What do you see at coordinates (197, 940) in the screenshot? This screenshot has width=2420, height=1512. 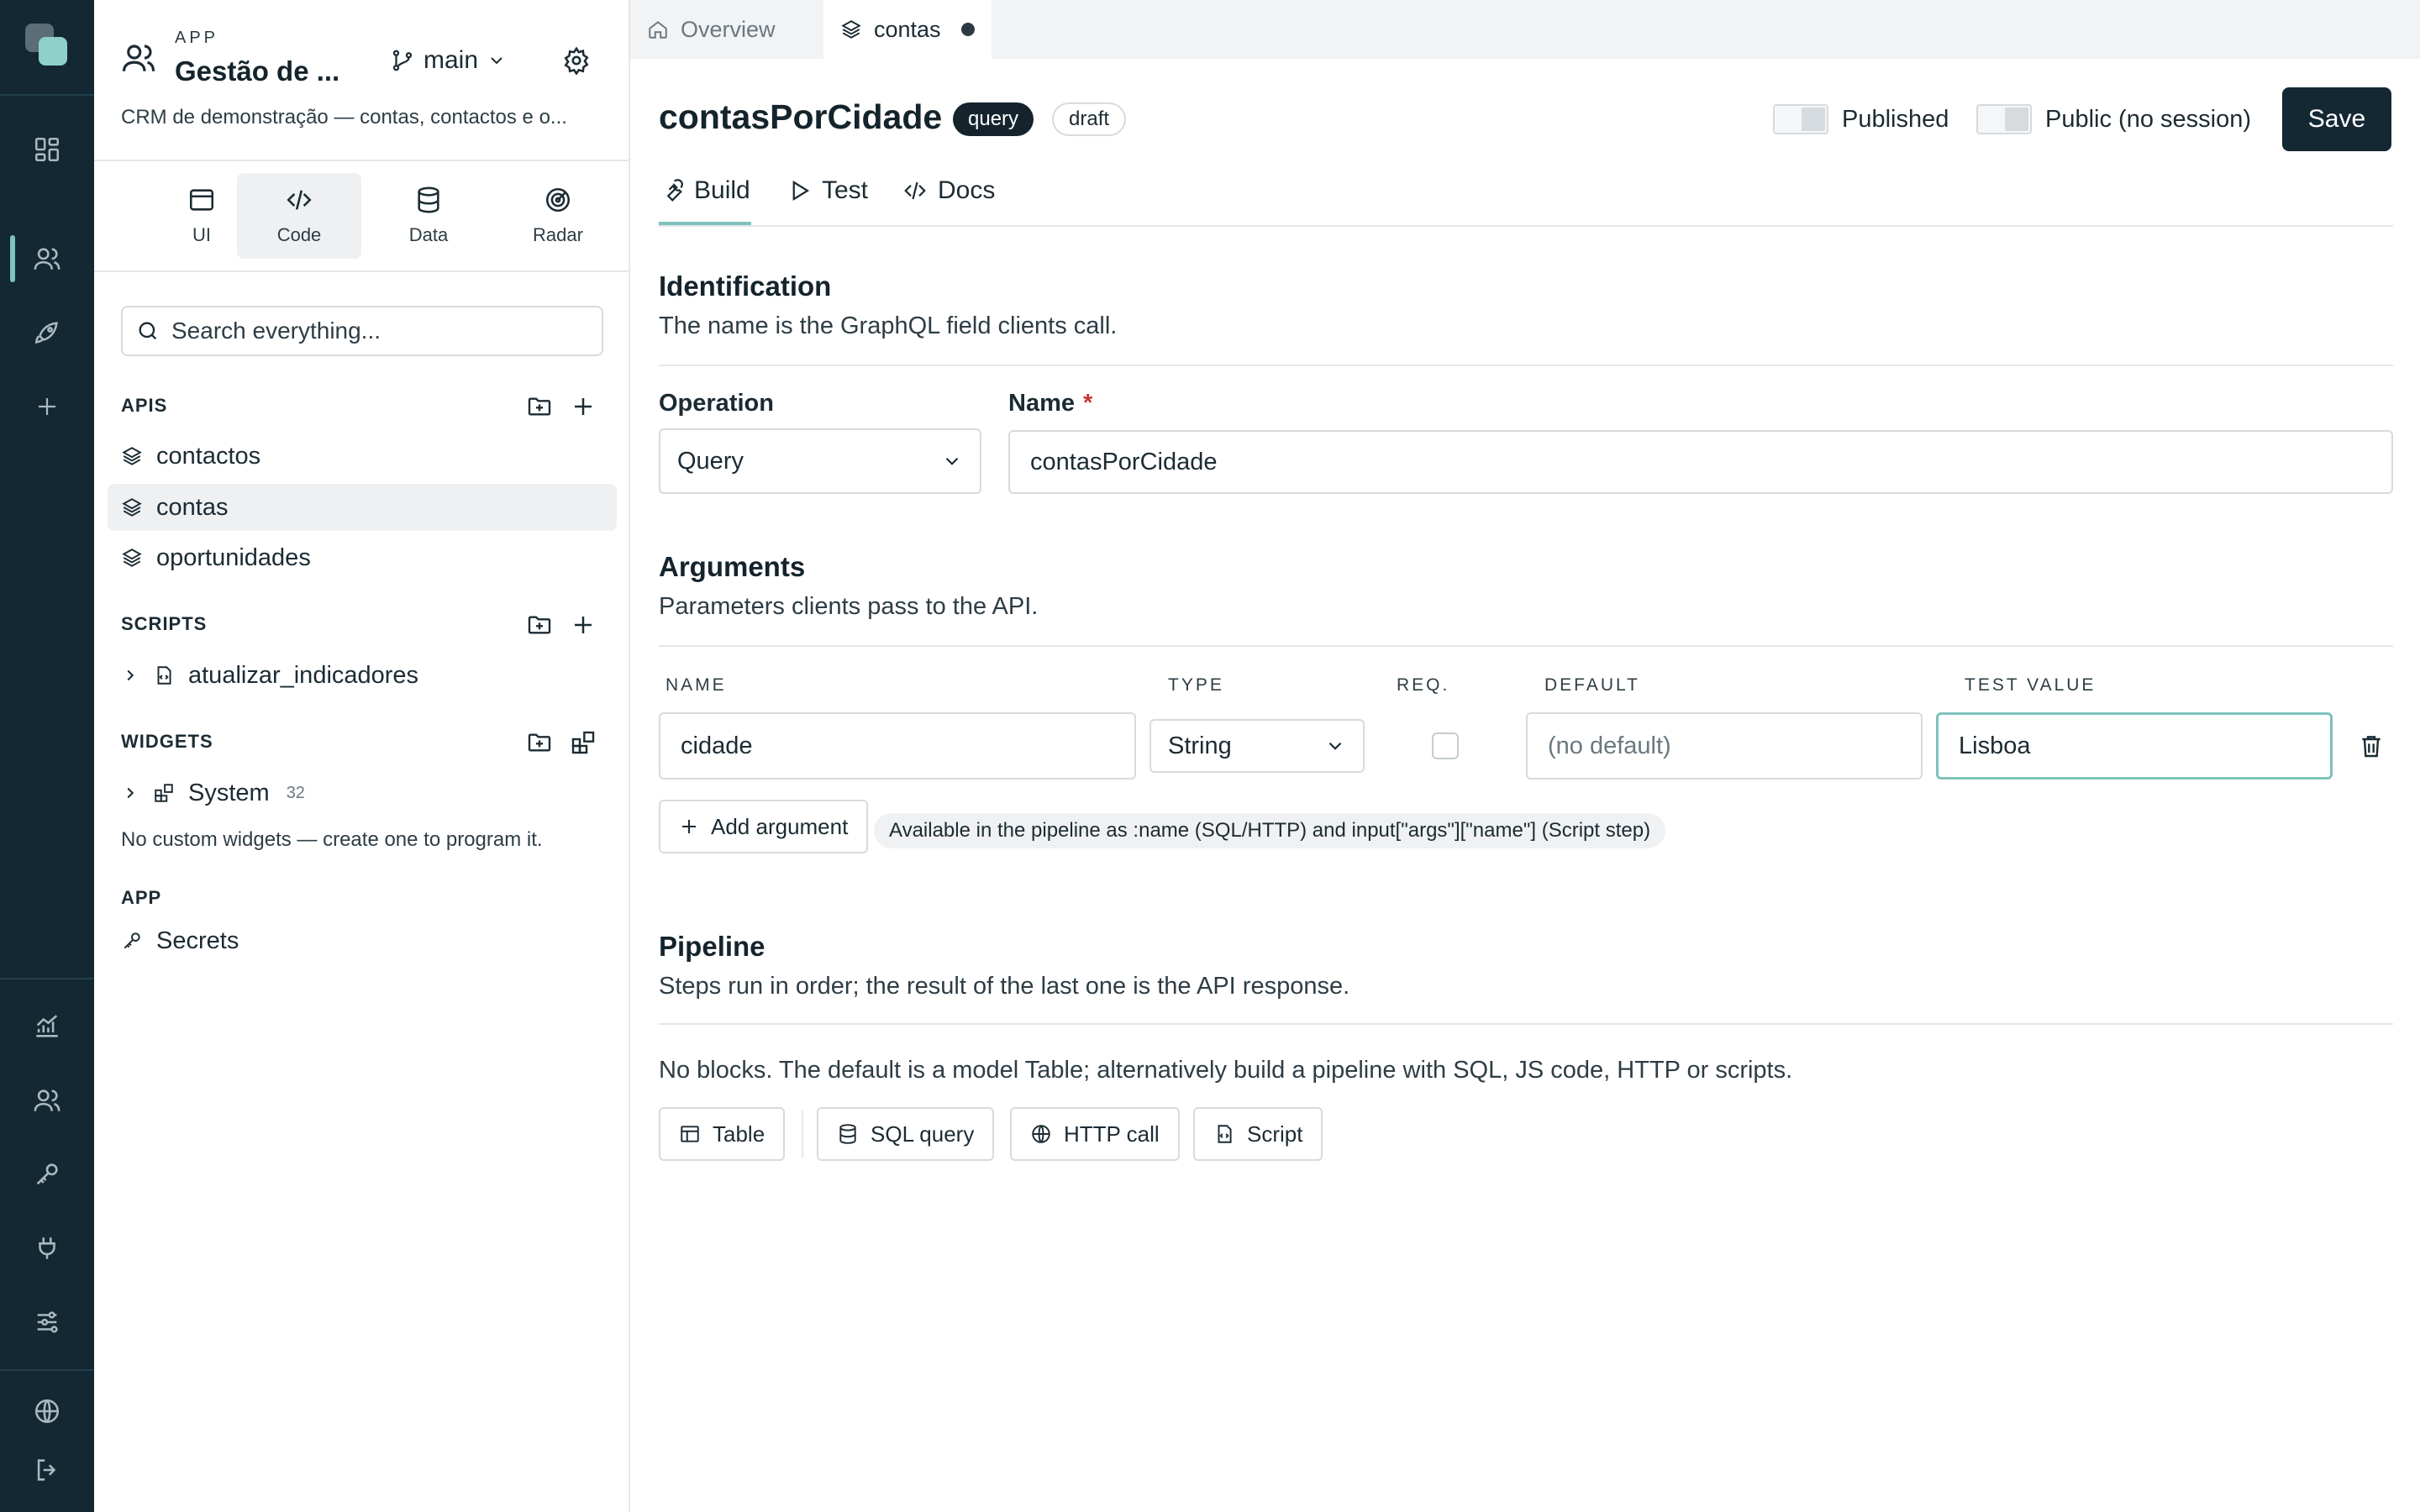 I see `app-item-label: Secrets` at bounding box center [197, 940].